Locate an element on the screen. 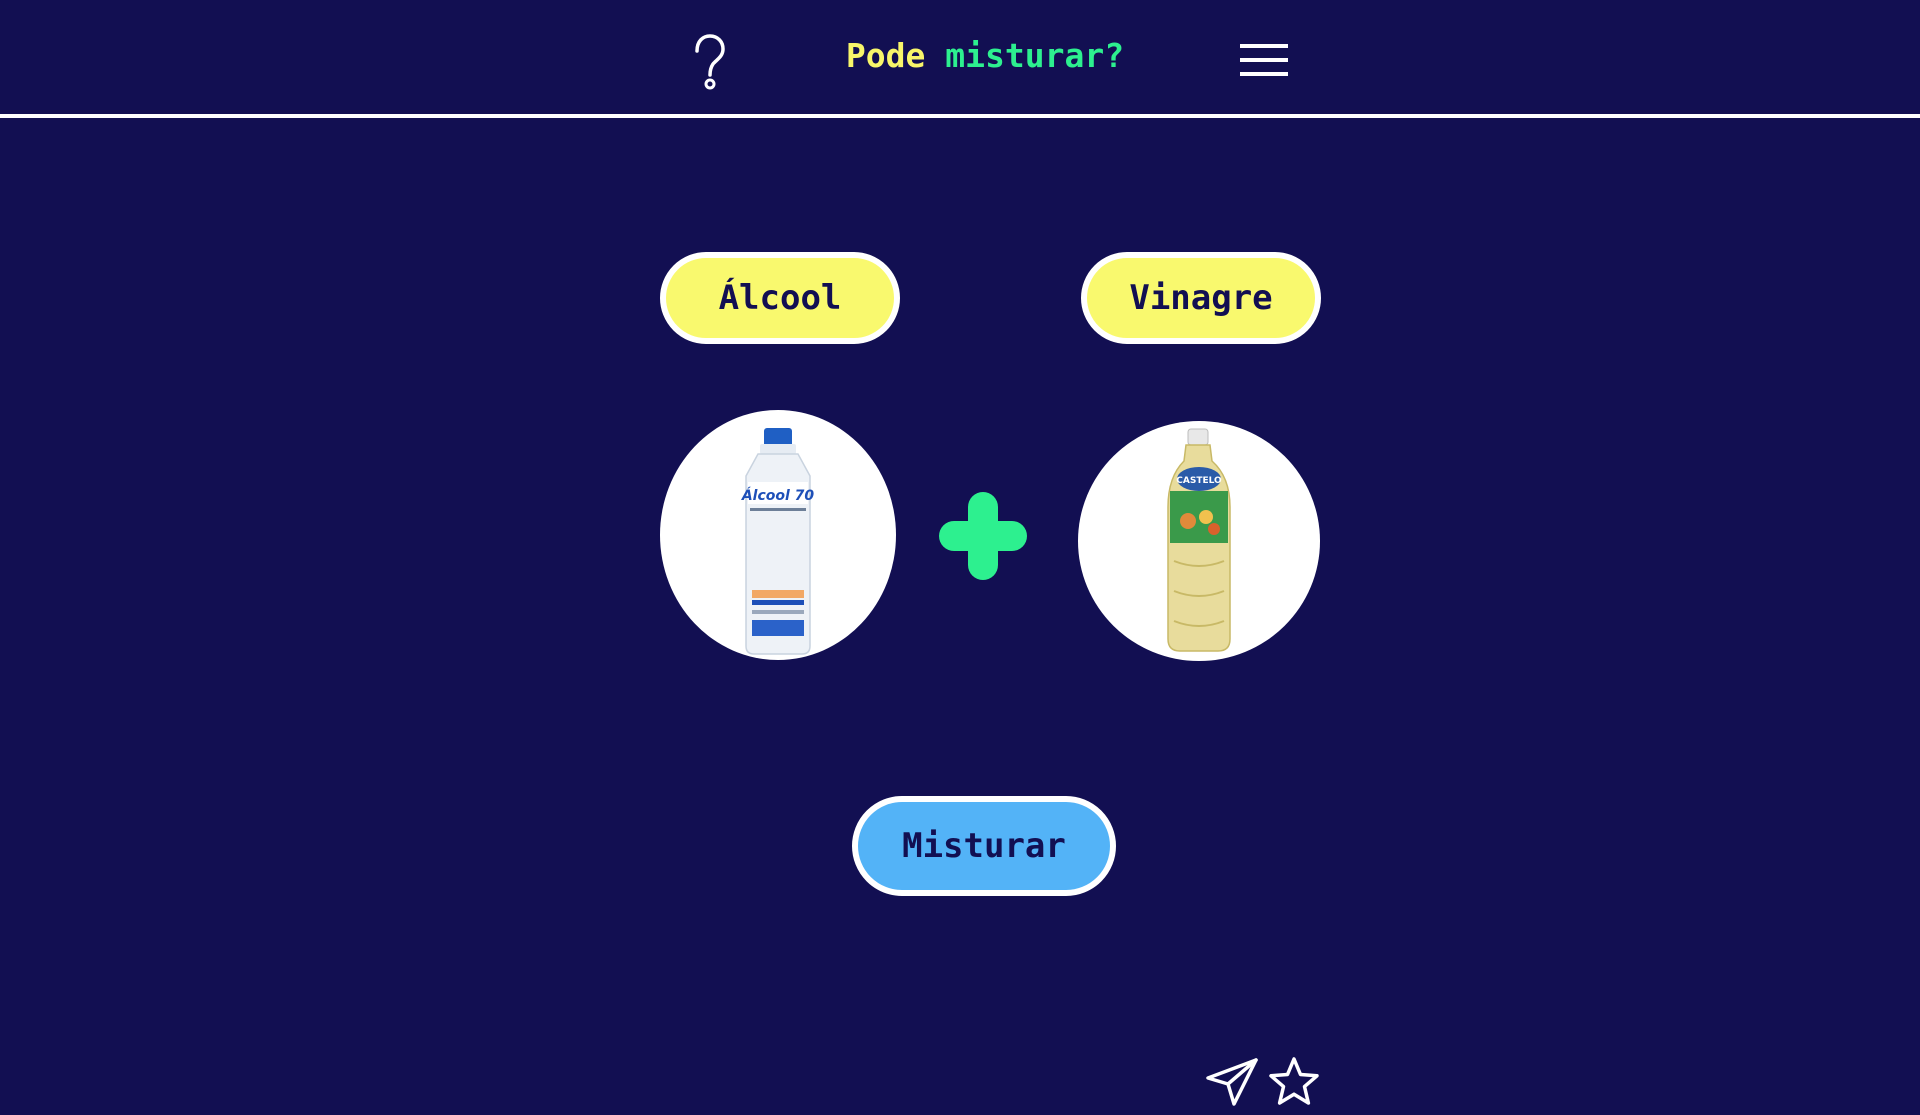  ingredient-1-image: Álcool 70 is located at coordinates (778, 535).